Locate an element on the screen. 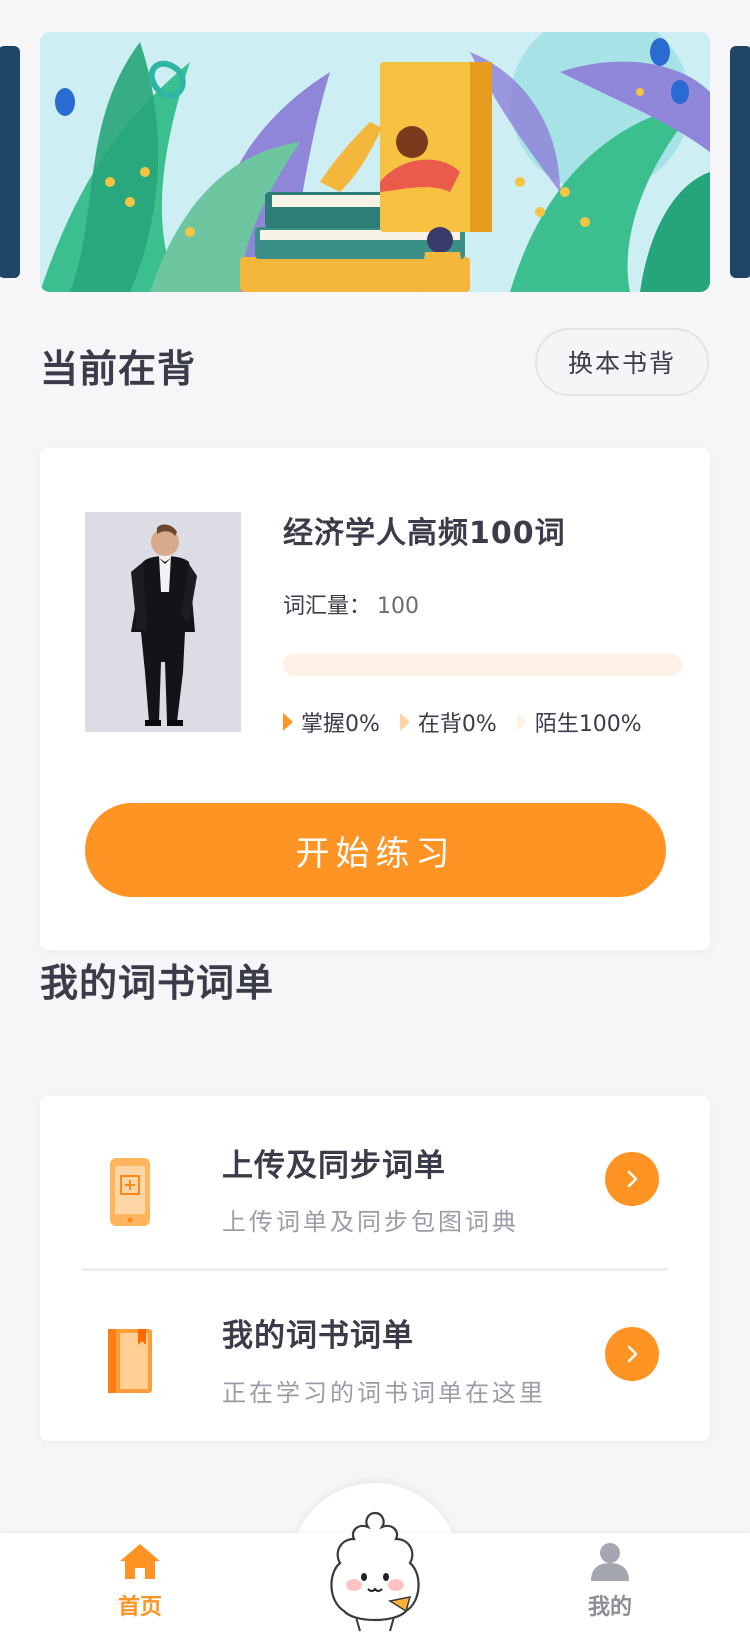  stat-unknown-label: 陌生100% is located at coordinates (588, 724).